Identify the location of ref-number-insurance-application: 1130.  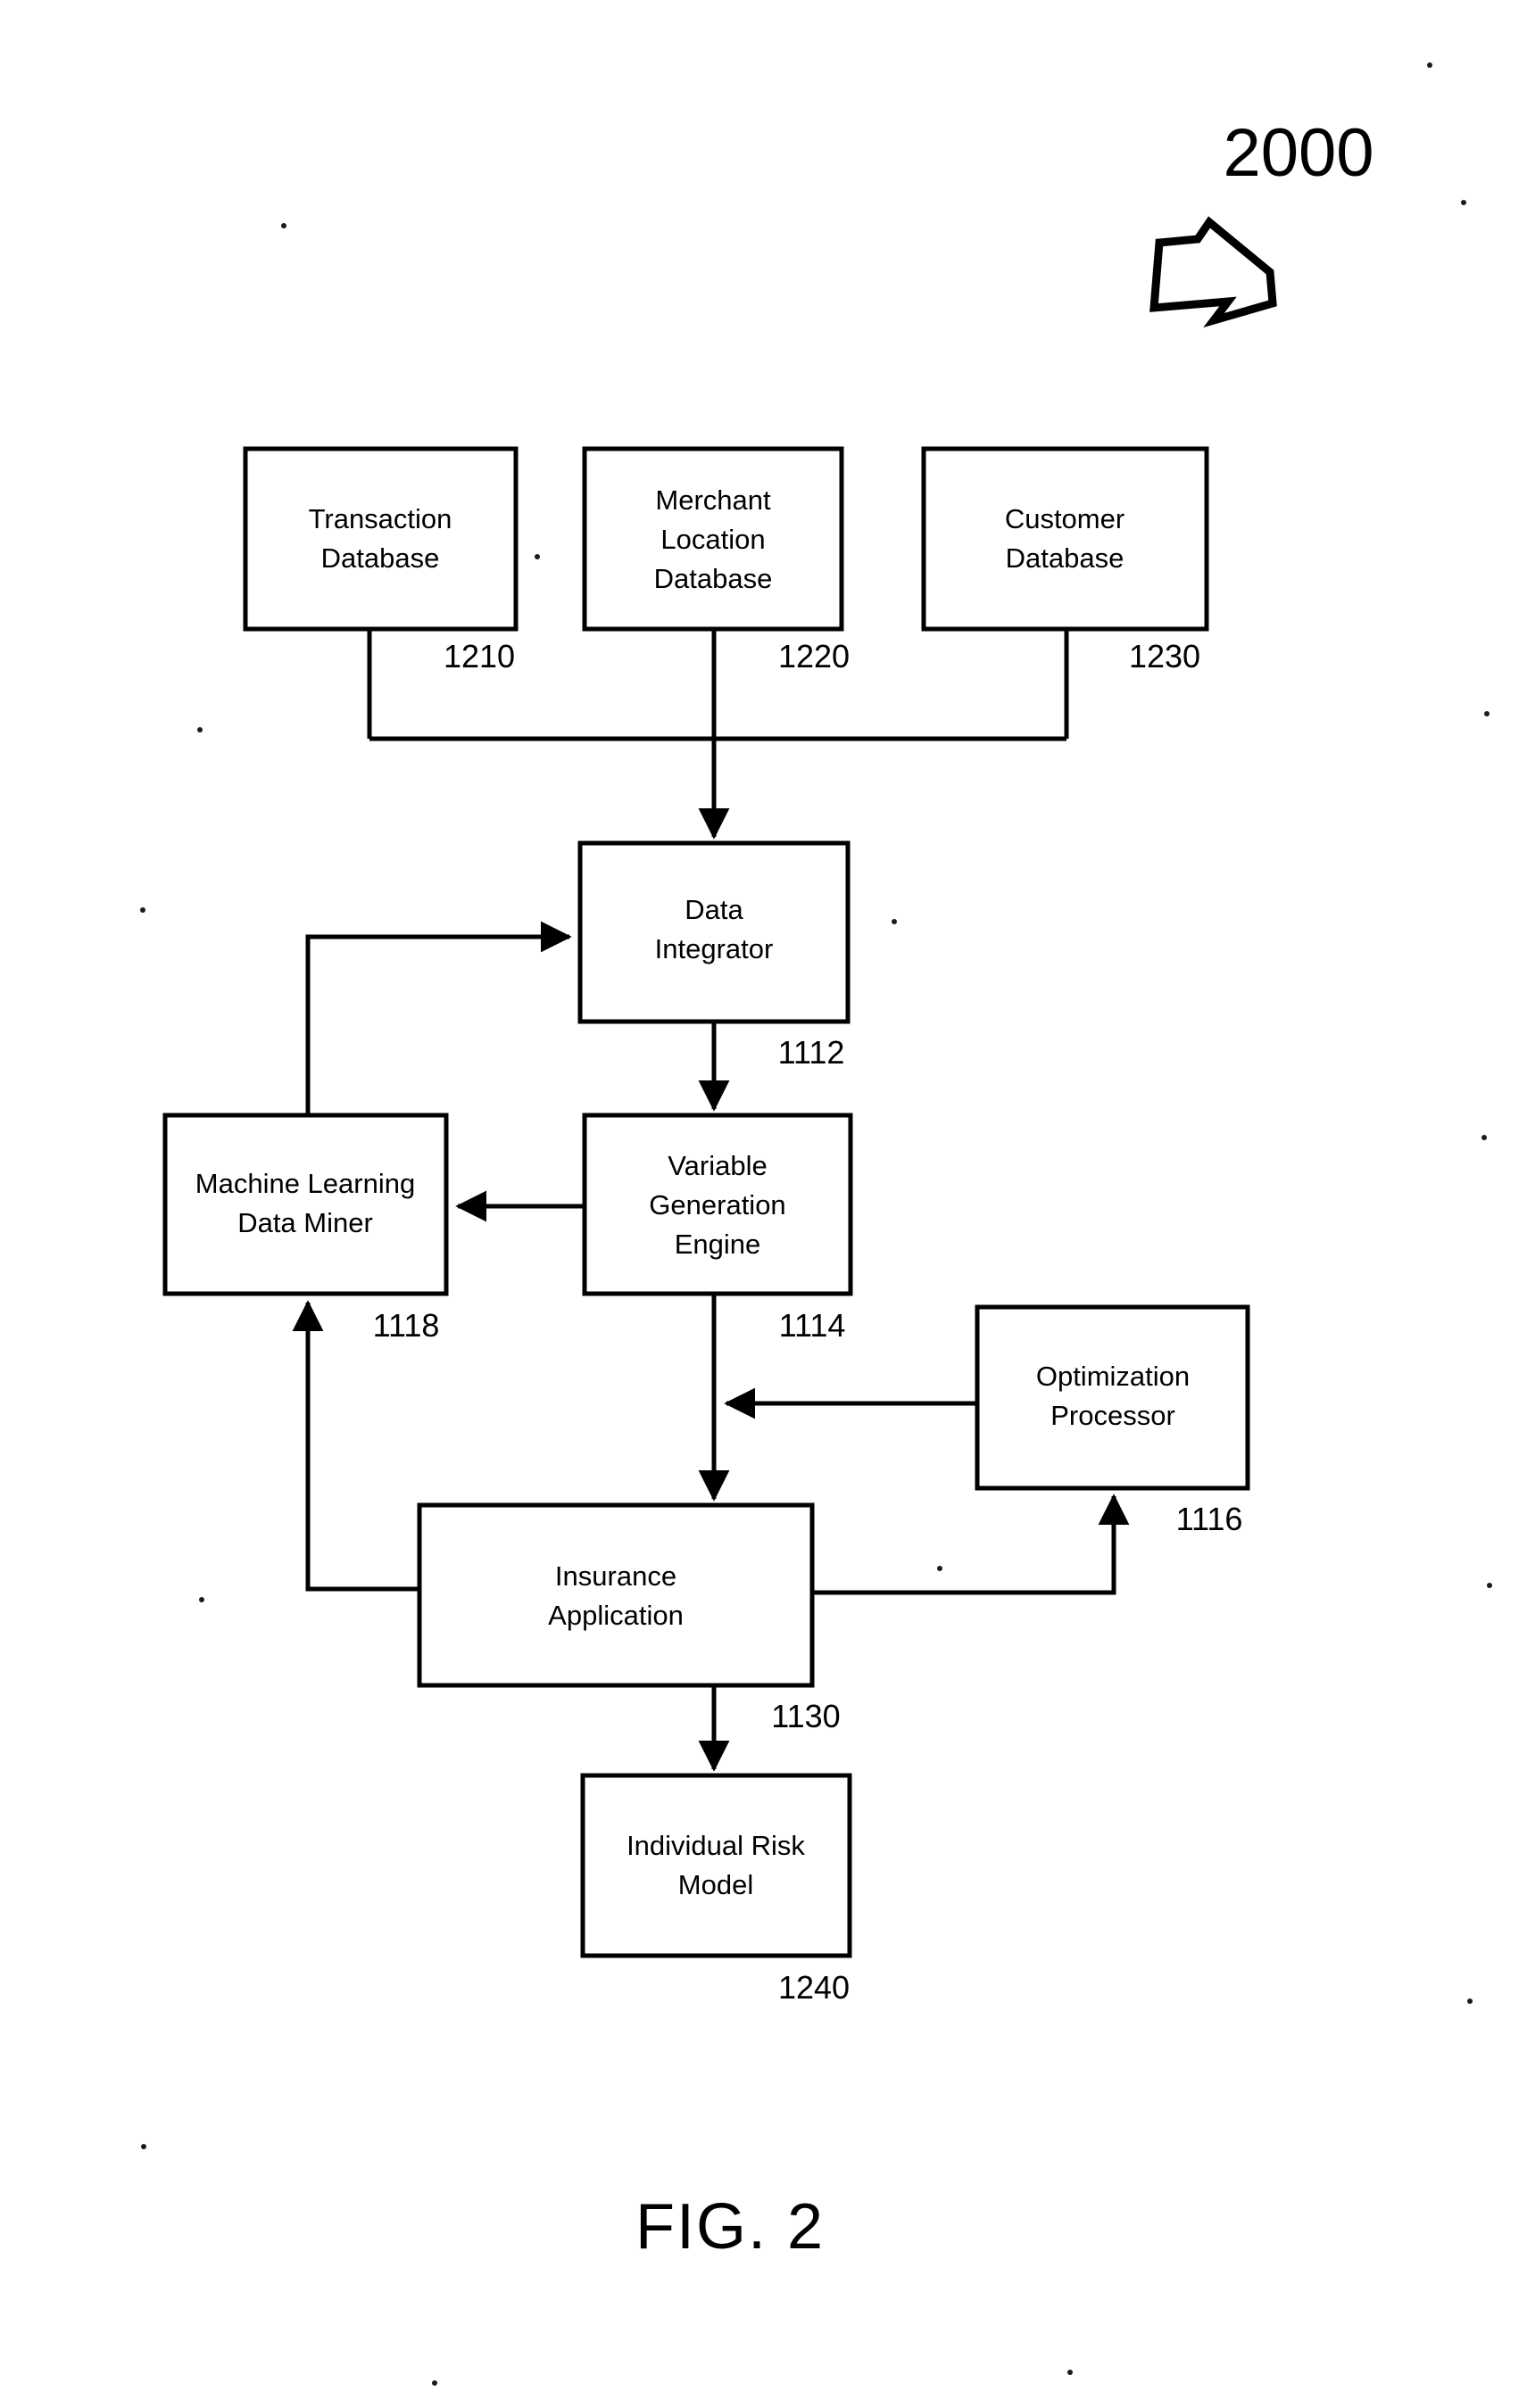
(806, 1716).